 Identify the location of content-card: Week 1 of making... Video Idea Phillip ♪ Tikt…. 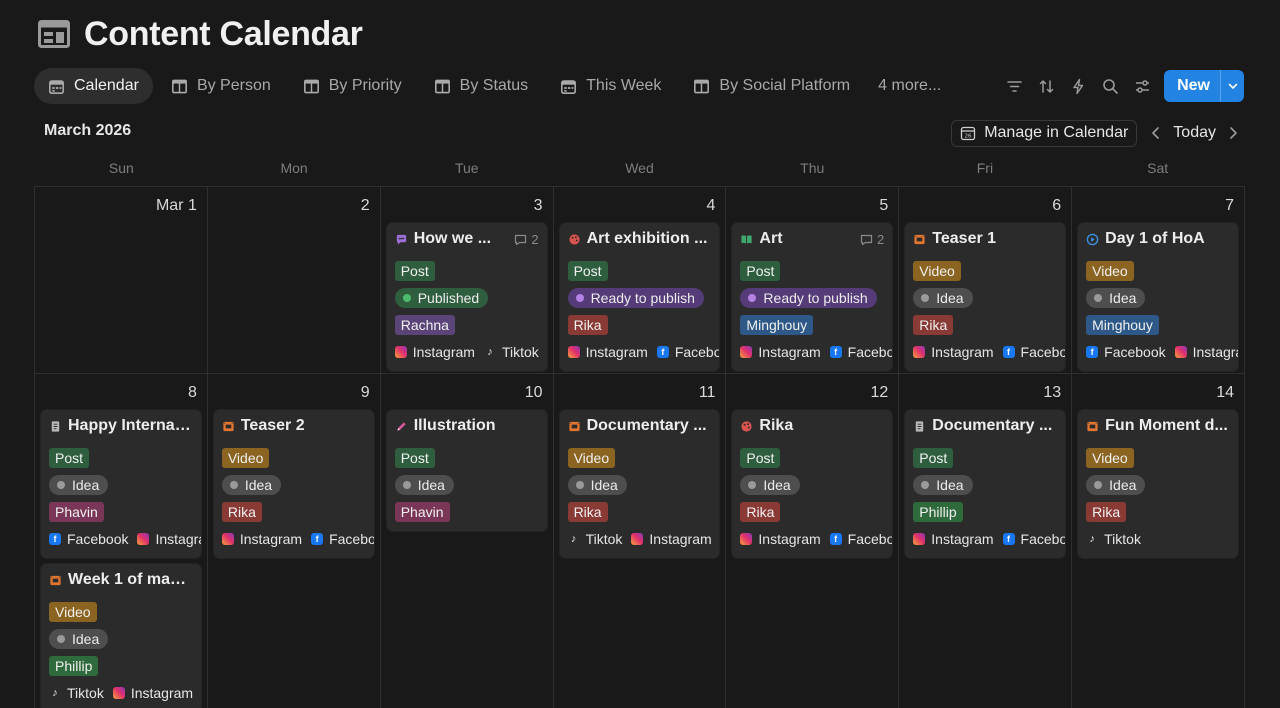
(121, 636).